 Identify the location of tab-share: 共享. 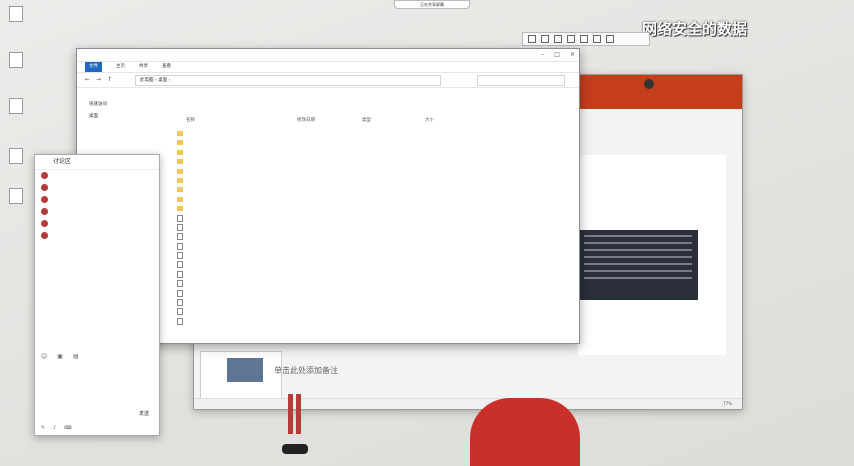
(143, 67).